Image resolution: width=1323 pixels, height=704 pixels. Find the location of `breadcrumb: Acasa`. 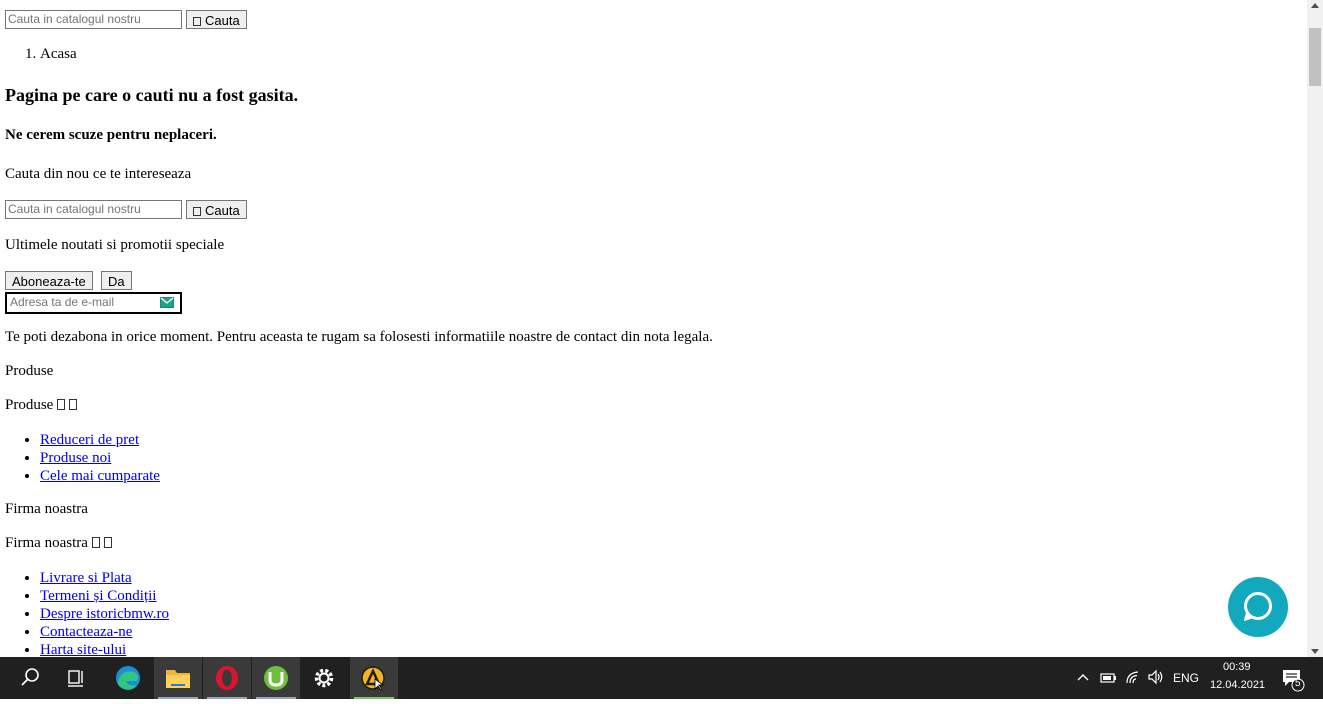

breadcrumb: Acasa is located at coordinates (38, 54).